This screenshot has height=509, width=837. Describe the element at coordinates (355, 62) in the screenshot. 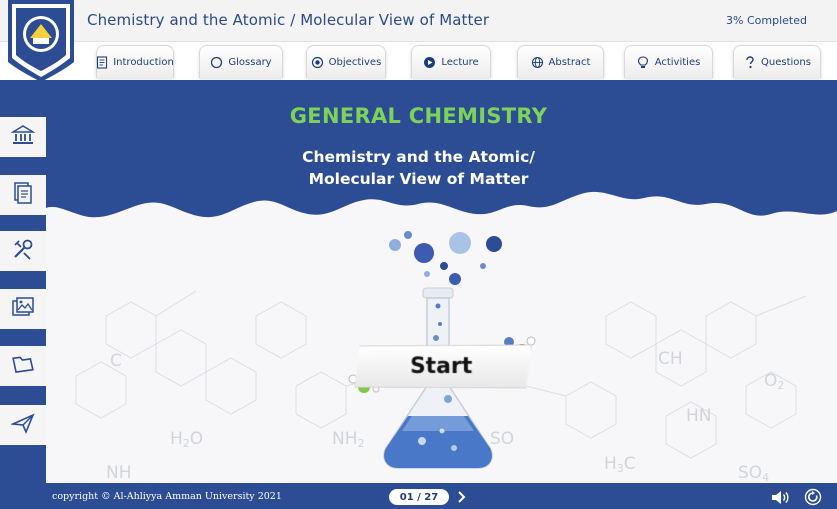

I see `tab-label: Objectives` at that location.